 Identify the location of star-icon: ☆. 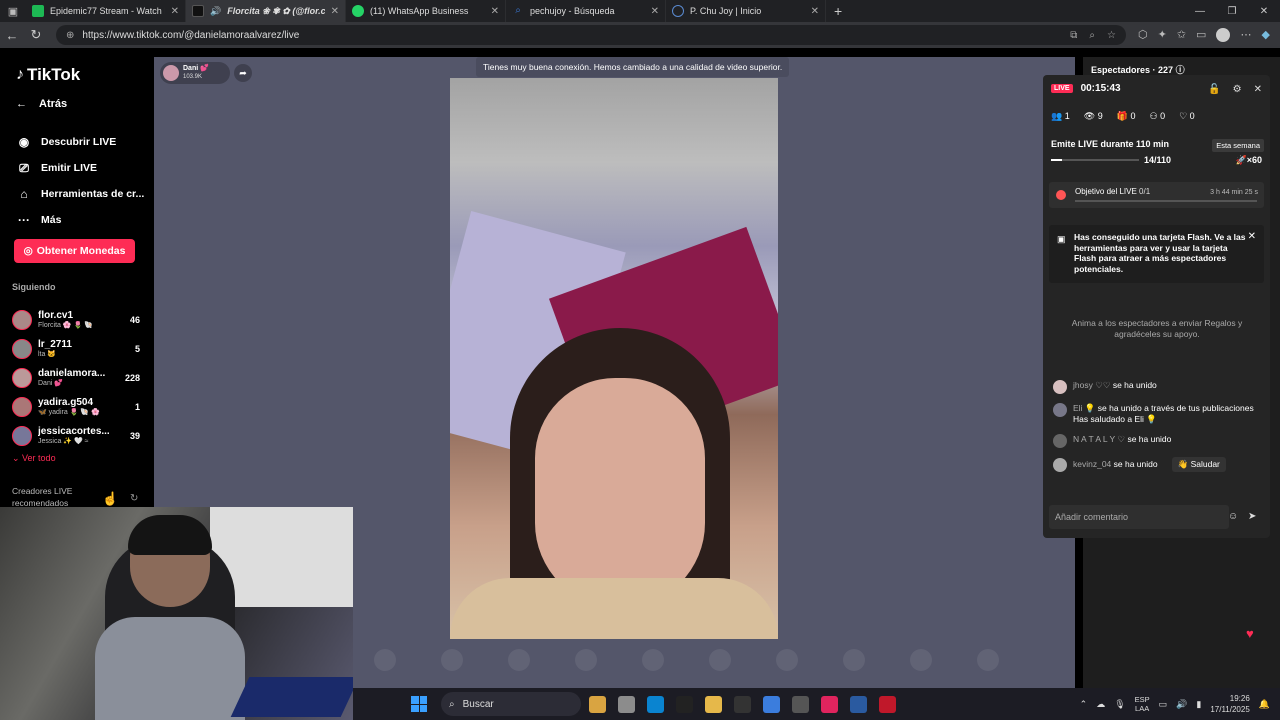
(1111, 35).